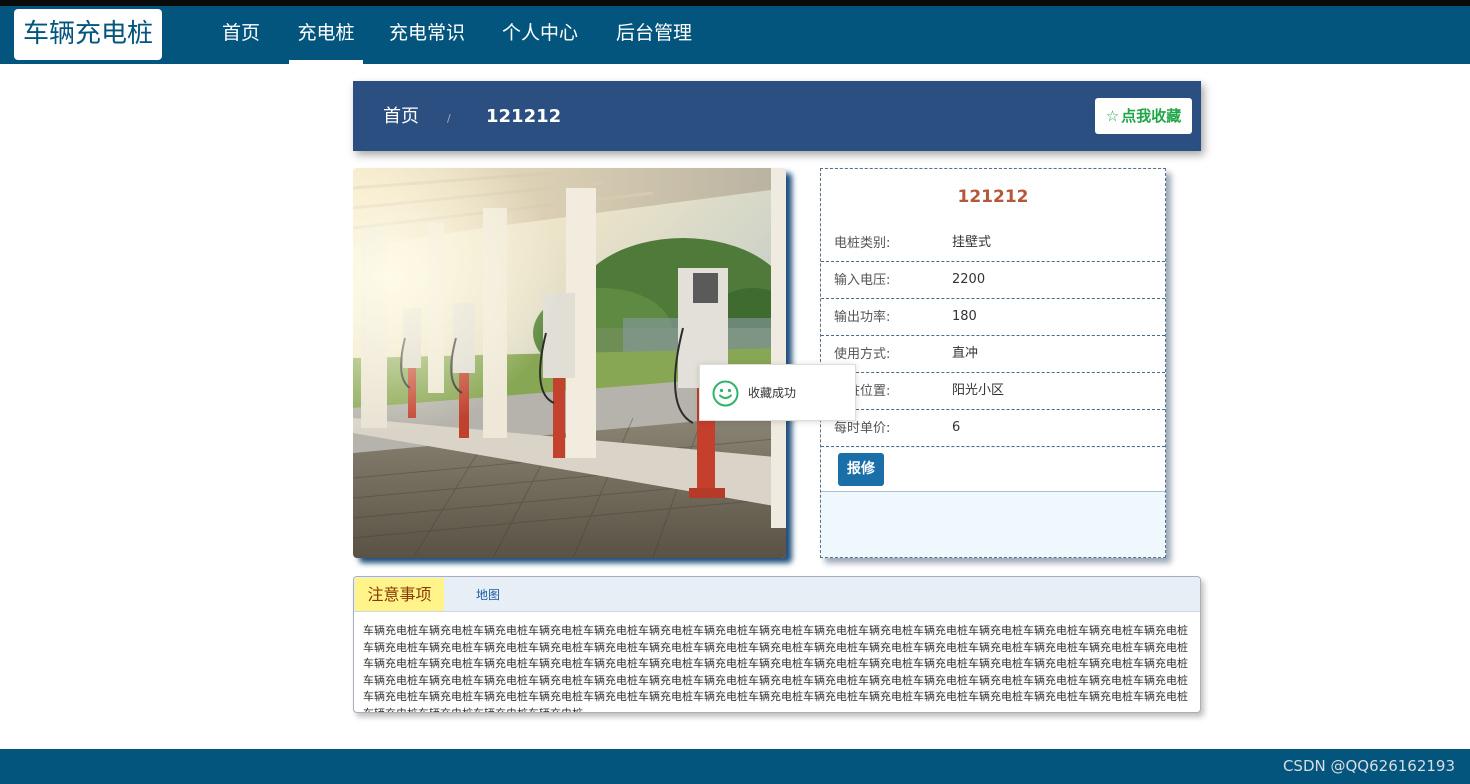  Describe the element at coordinates (735, 766) in the screenshot. I see `footer-bar: CSDN @QQ626162193` at that location.